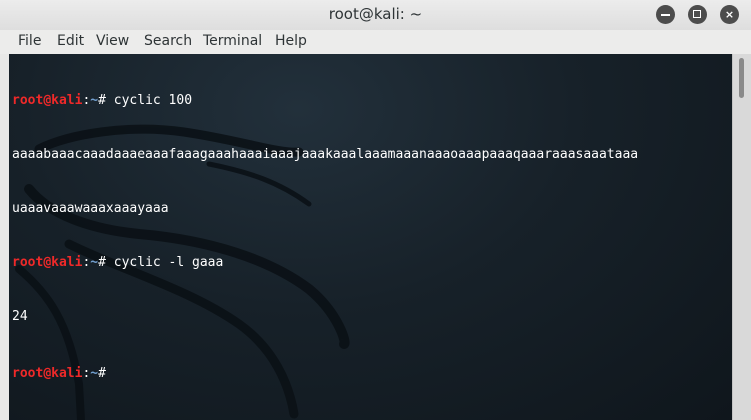 This screenshot has width=751, height=420. I want to click on terminal-cursor, so click(118, 369).